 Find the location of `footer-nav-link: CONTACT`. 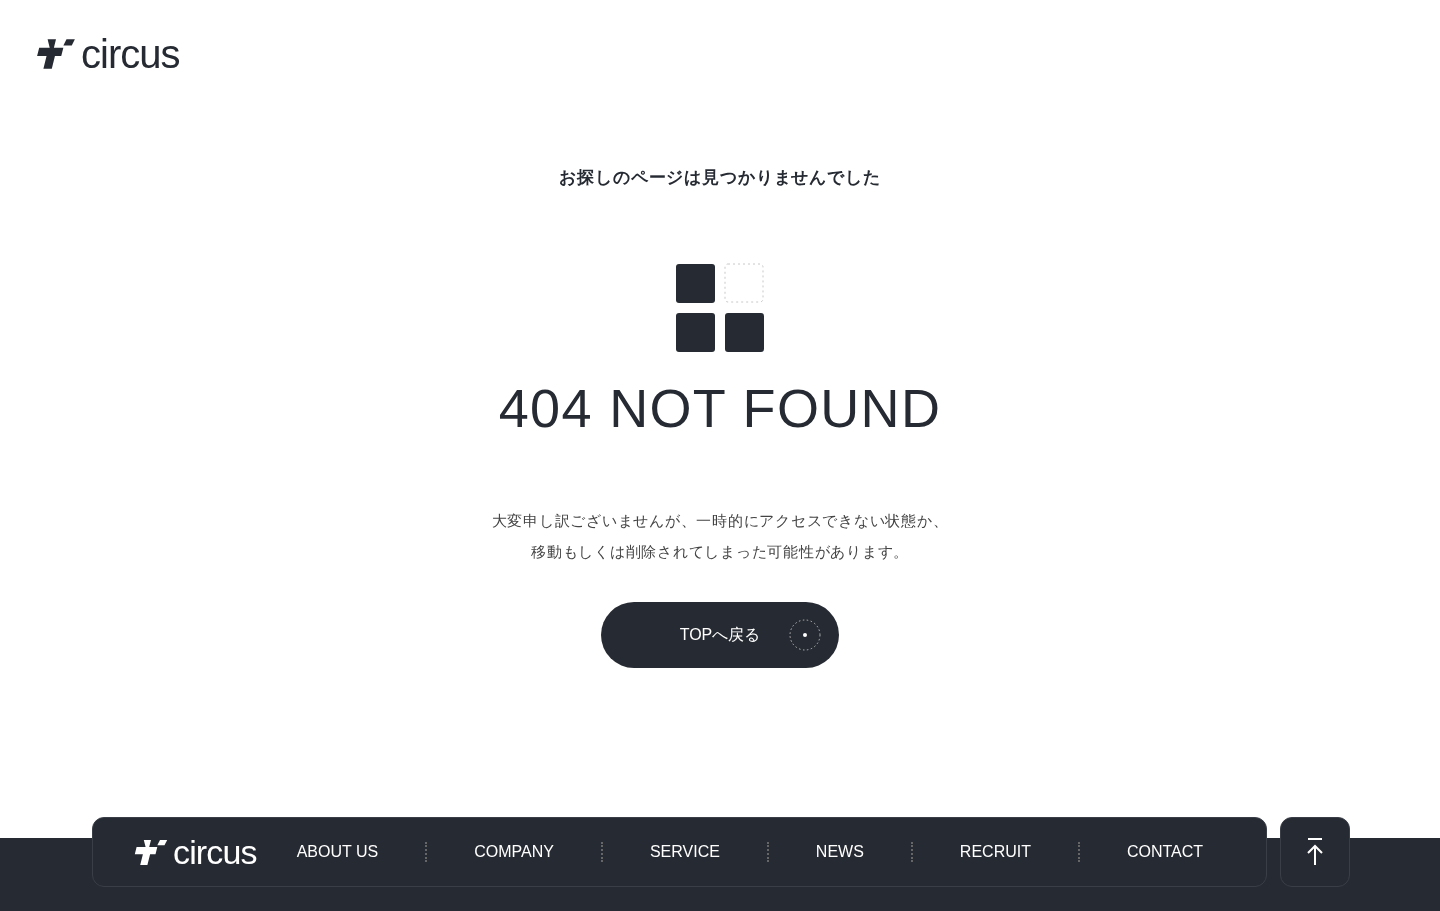

footer-nav-link: CONTACT is located at coordinates (1165, 852).